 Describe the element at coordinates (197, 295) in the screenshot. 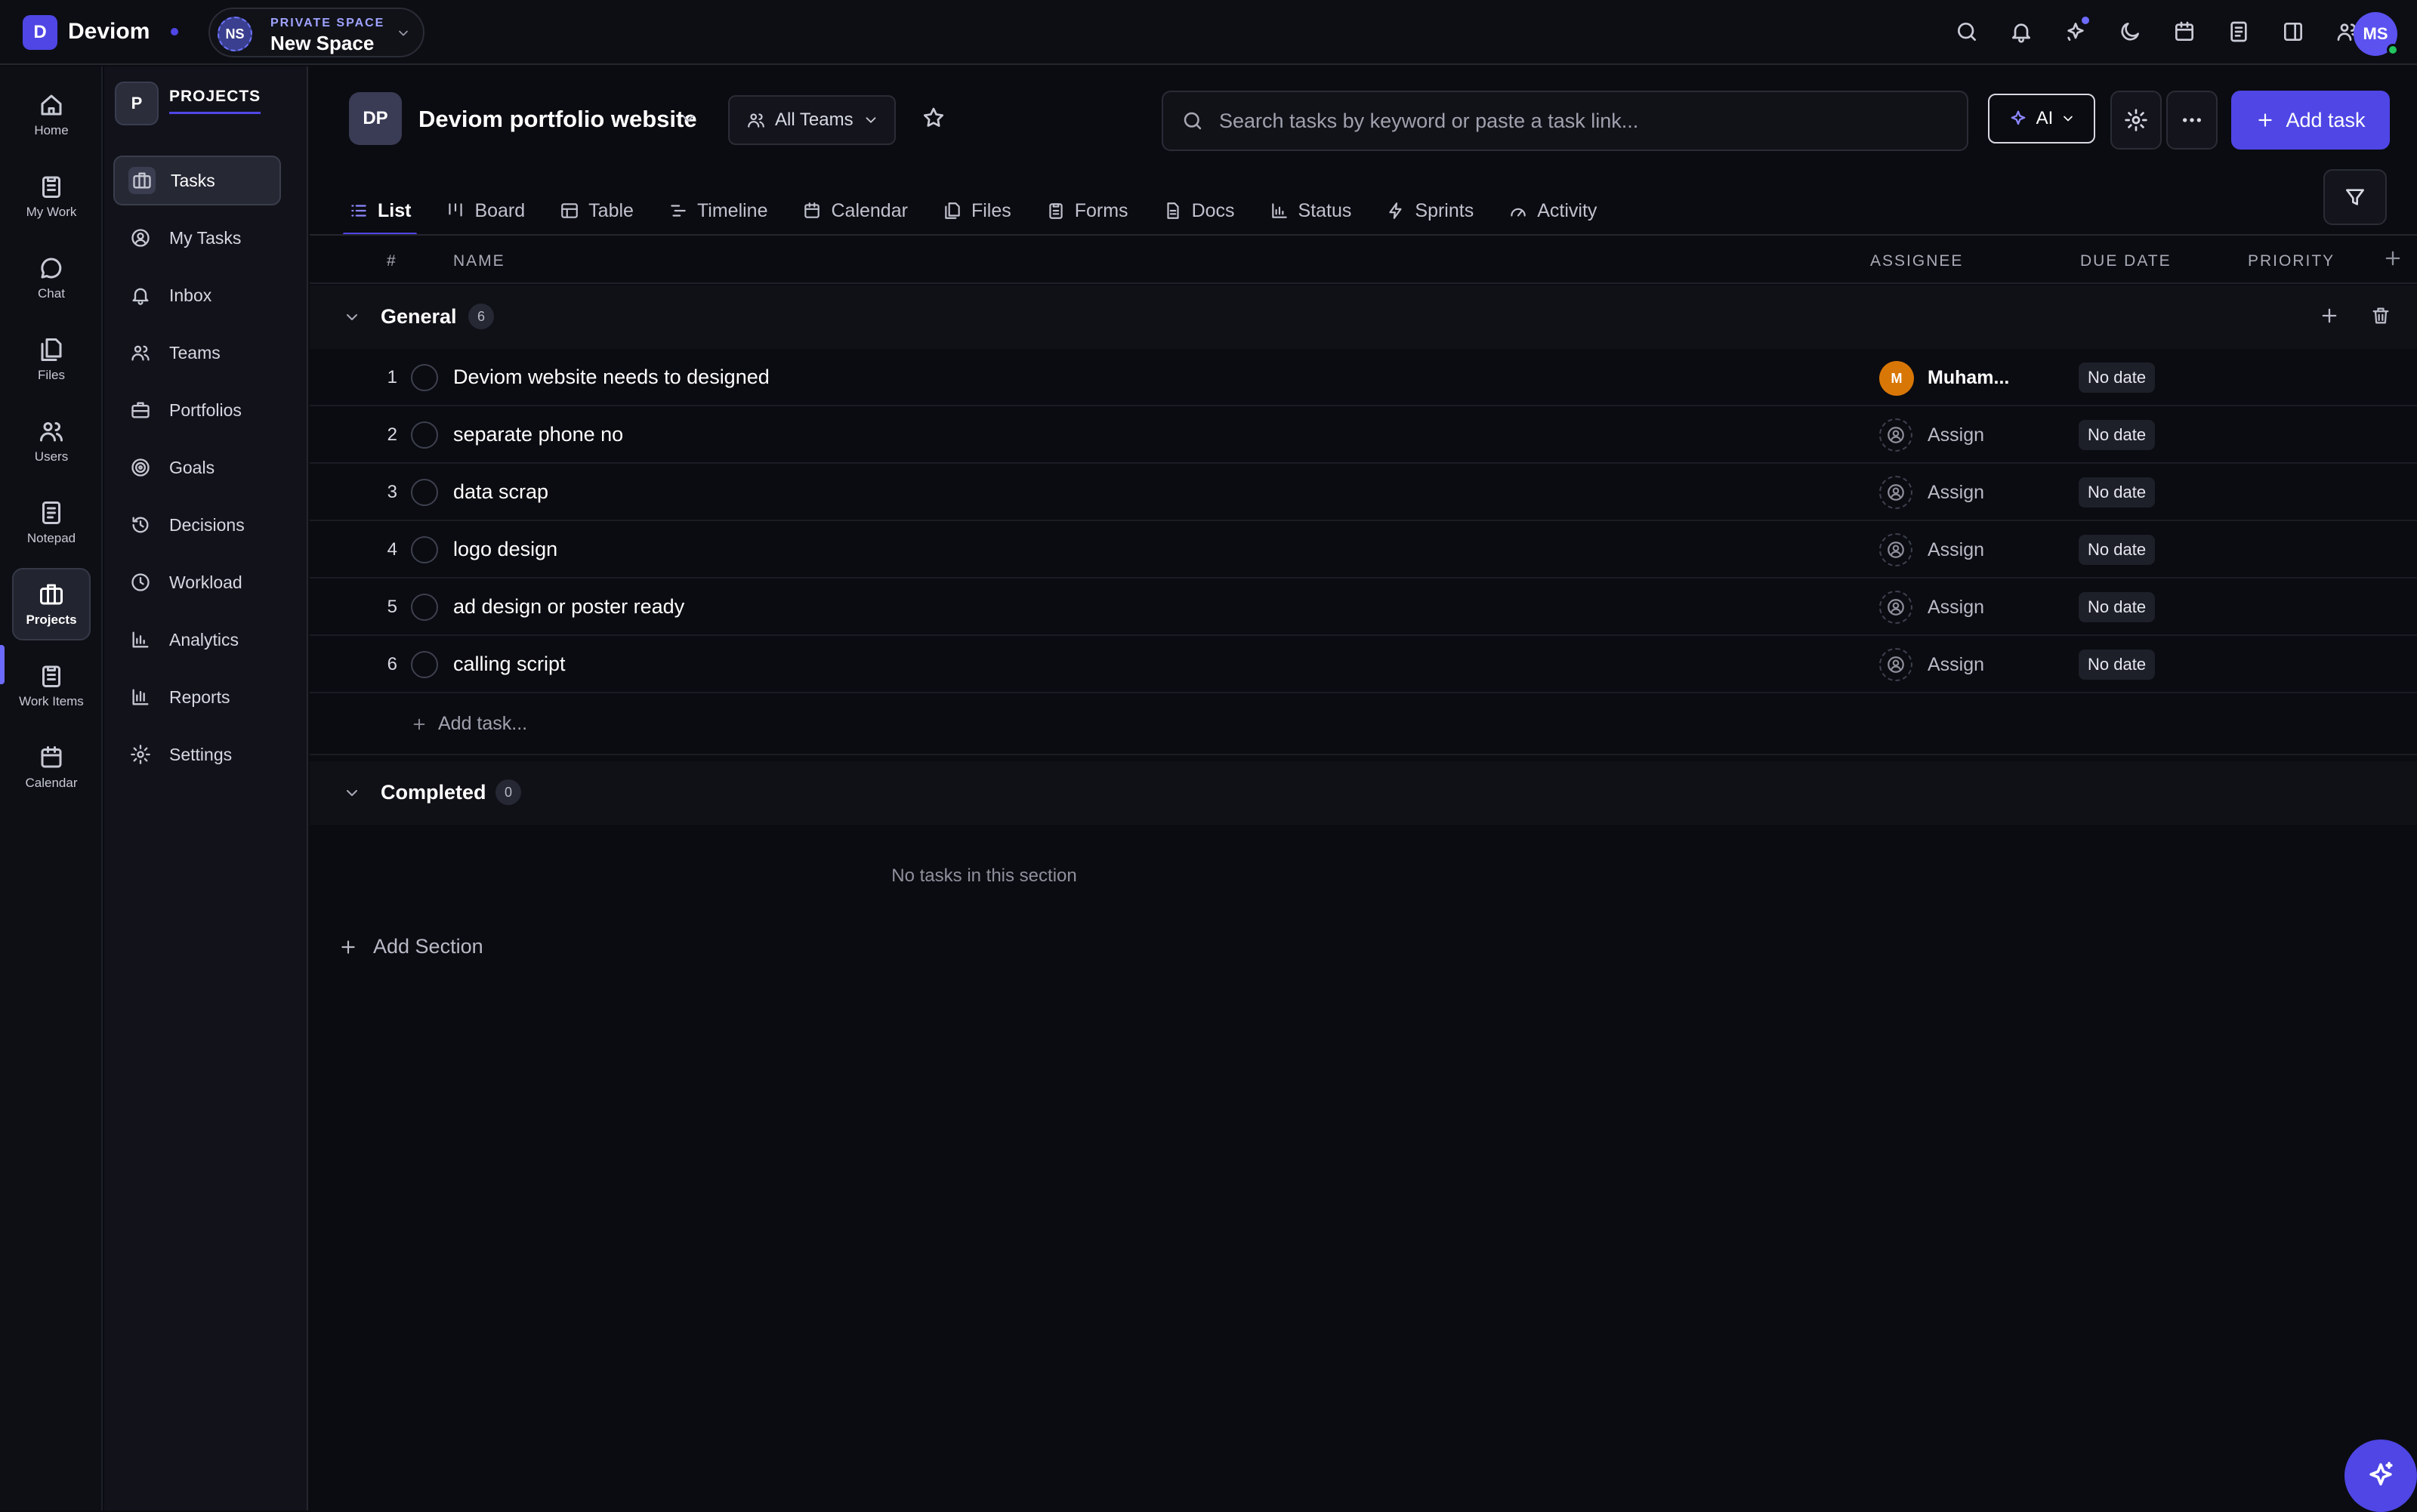

I see `sidebar-item-inbox: Inbox` at that location.